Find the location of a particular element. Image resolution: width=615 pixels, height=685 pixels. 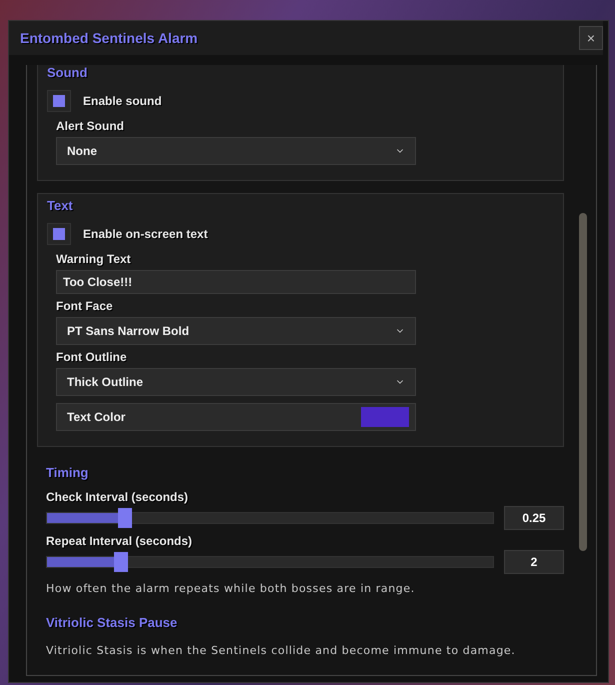

section-title: Timing is located at coordinates (67, 472).